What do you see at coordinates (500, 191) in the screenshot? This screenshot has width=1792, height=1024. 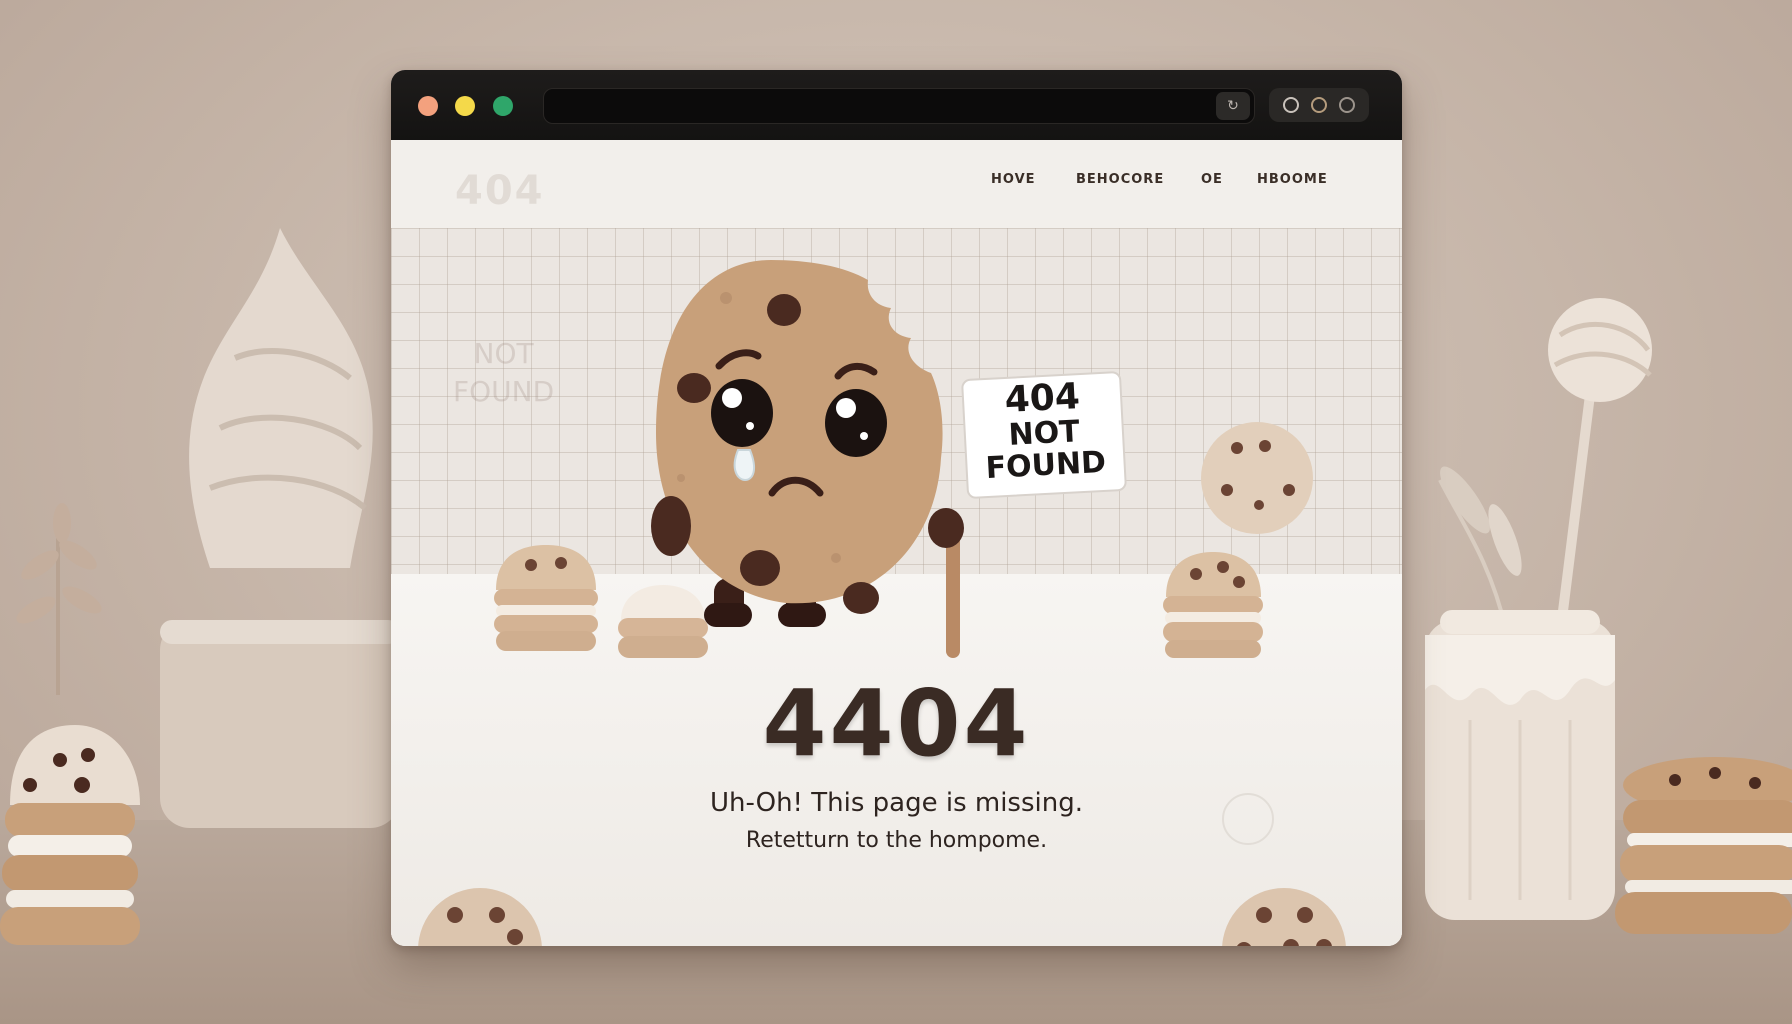 I see `ghost-404-text: 404` at bounding box center [500, 191].